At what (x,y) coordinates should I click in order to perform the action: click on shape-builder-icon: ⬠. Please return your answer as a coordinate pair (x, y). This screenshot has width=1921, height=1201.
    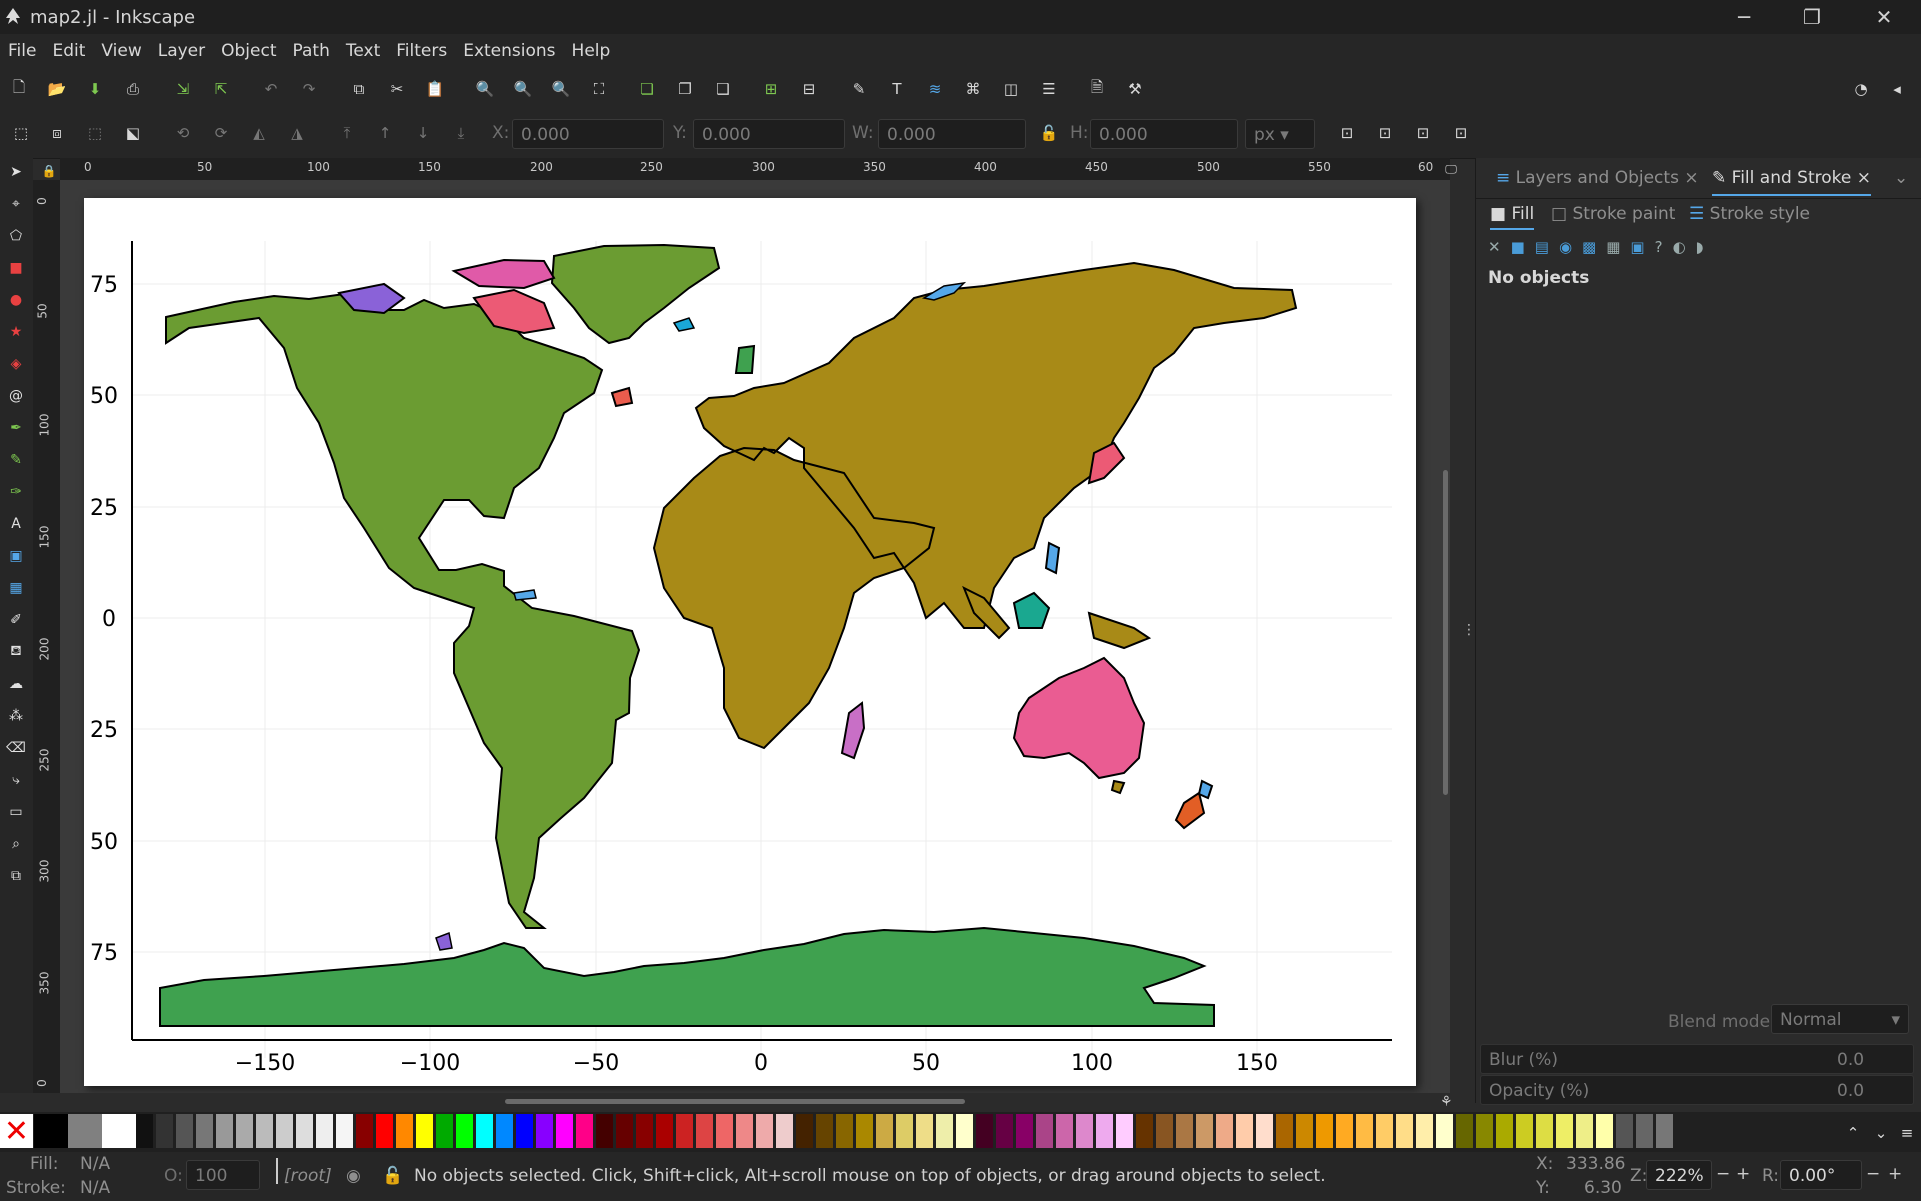
    Looking at the image, I should click on (16, 236).